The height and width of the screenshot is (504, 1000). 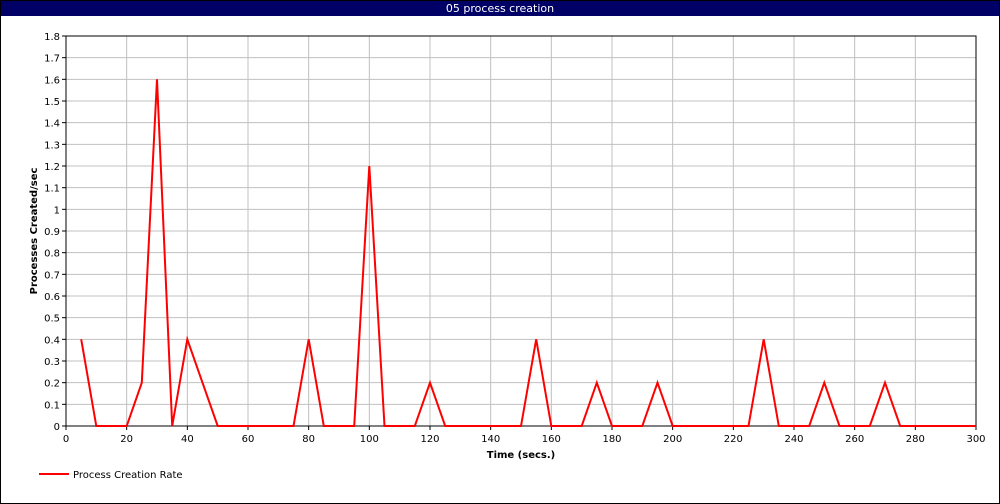 I want to click on y-tick-label: 1.8, so click(x=52, y=37).